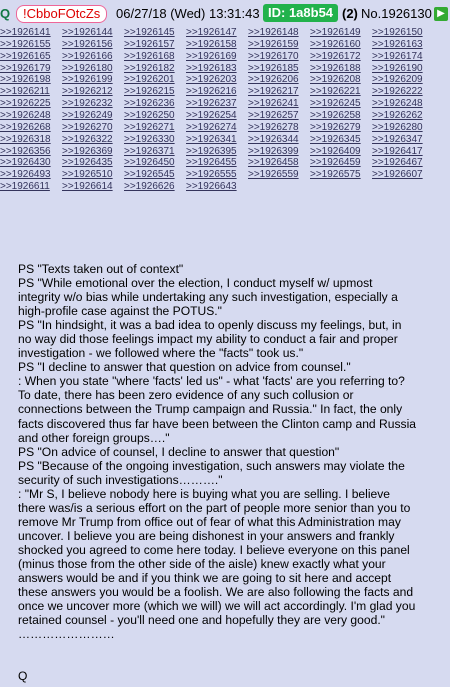  I want to click on backlink: >>1926215, so click(155, 92).